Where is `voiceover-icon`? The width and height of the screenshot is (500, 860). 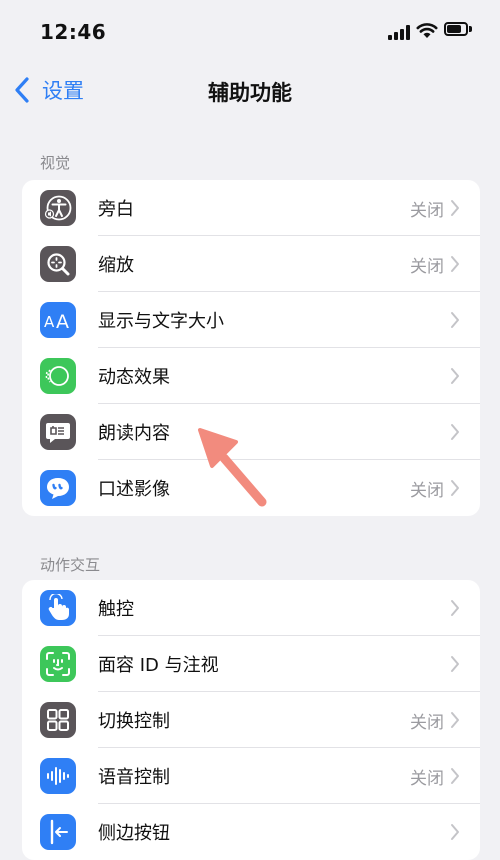 voiceover-icon is located at coordinates (58, 208).